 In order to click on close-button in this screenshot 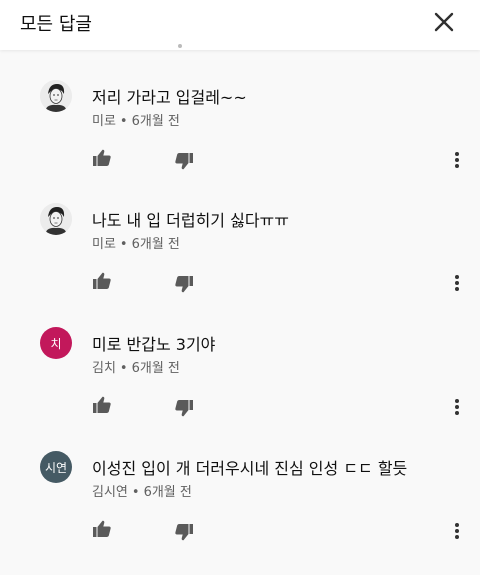, I will do `click(444, 22)`.